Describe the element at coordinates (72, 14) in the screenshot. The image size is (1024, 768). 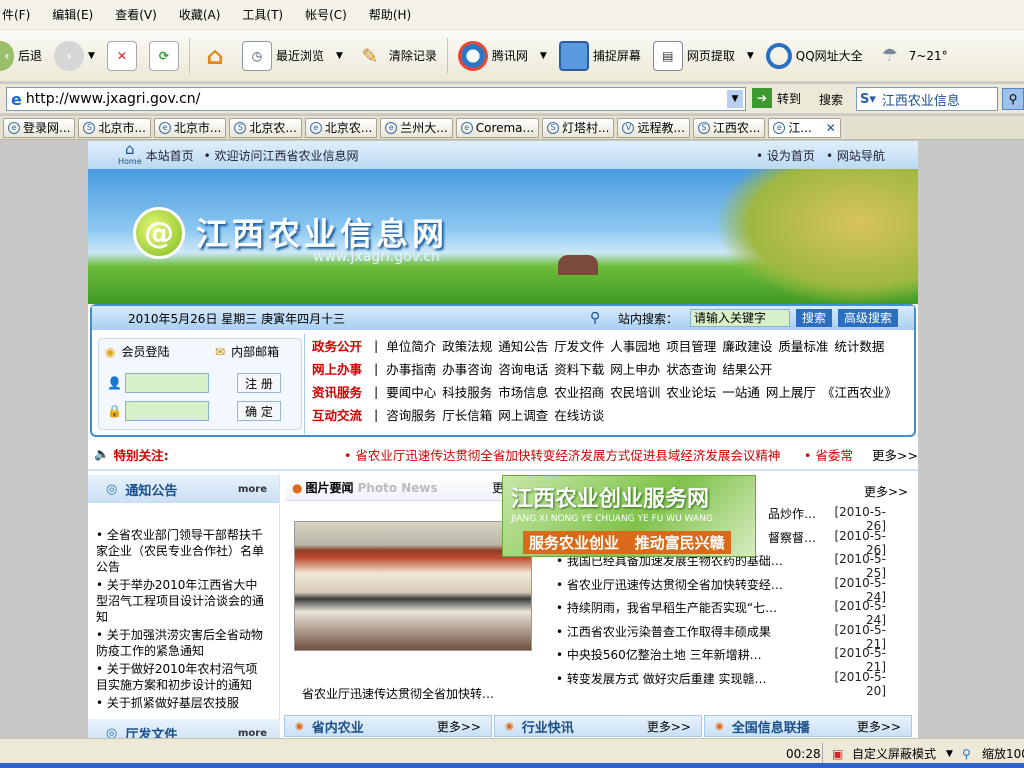
I see `menu-edit: 编辑(E)` at that location.